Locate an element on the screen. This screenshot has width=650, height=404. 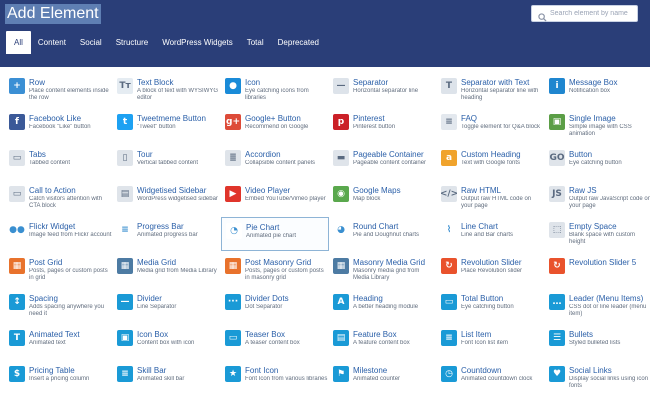
element-name: Milestone is located at coordinates (370, 370).